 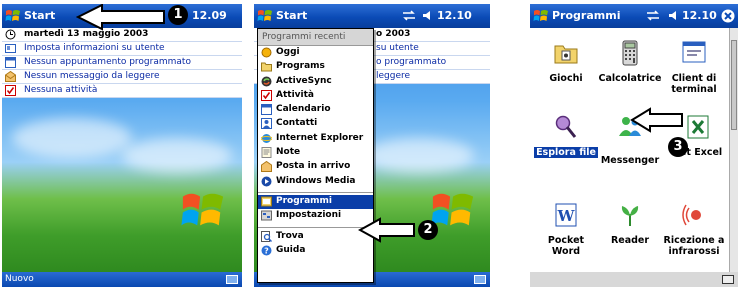 I want to click on window-title: Programmi, so click(x=586, y=15).